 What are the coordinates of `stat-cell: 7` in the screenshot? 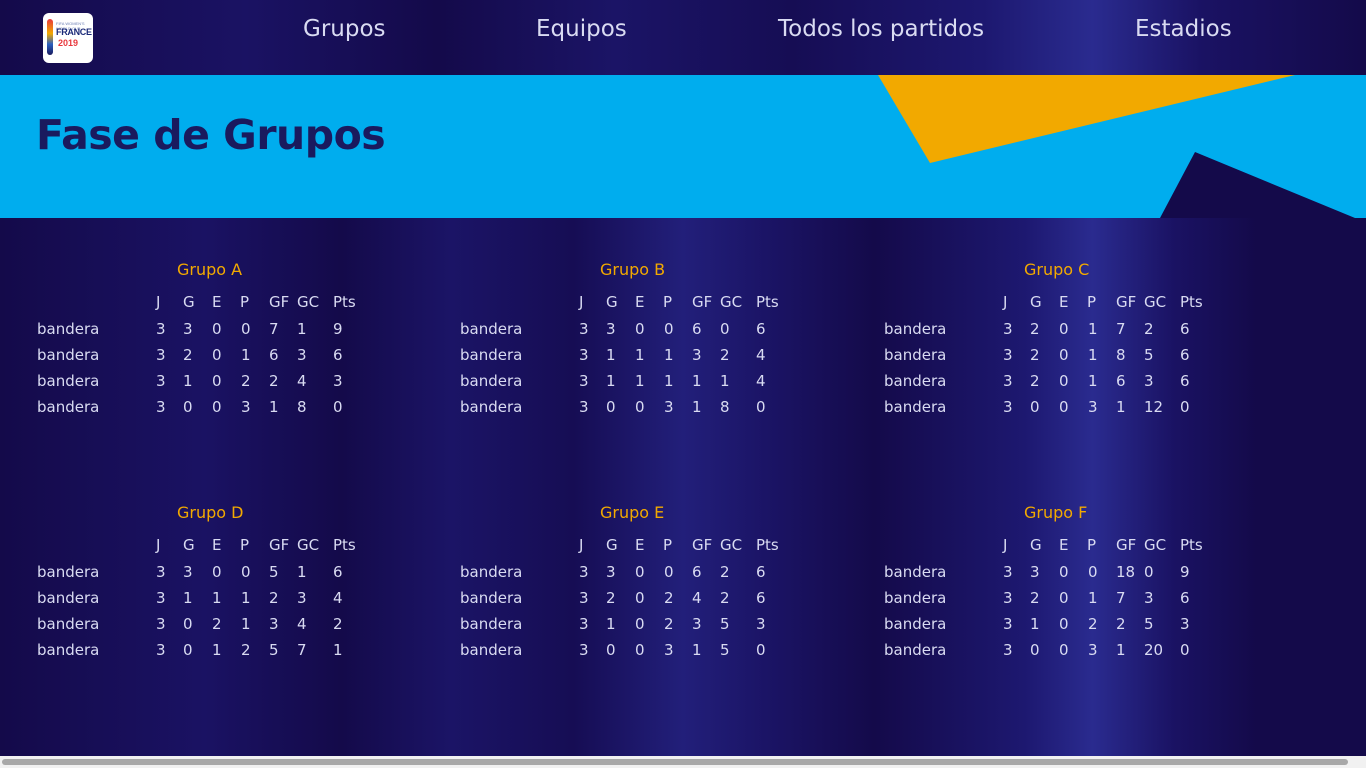 It's located at (274, 329).